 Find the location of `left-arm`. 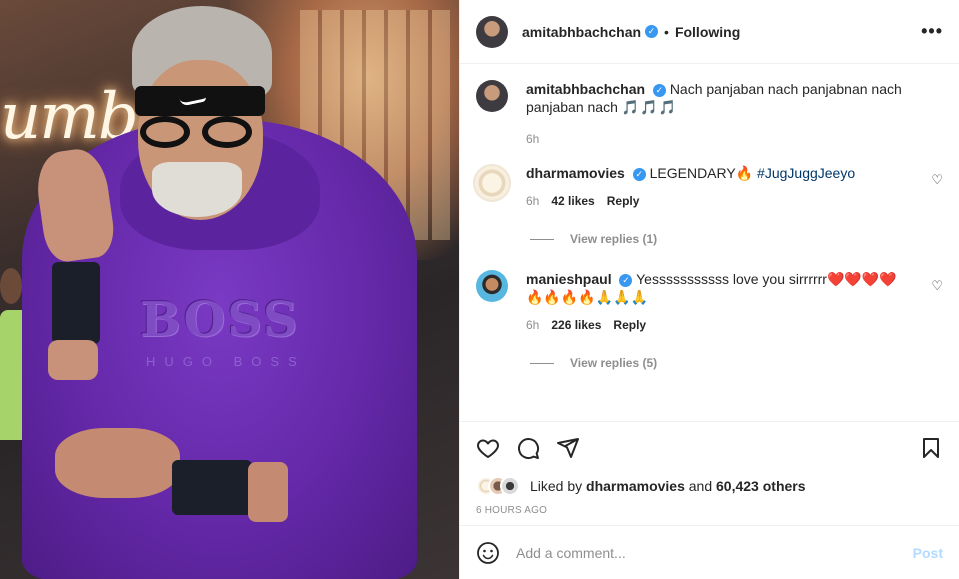

left-arm is located at coordinates (73, 360).